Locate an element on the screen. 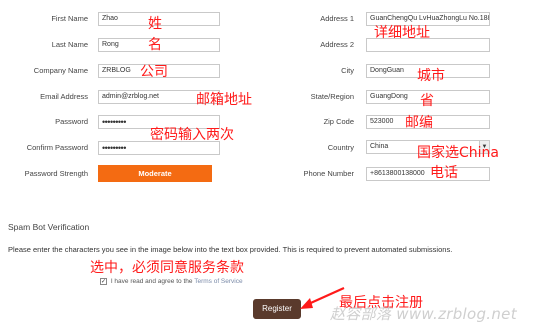 This screenshot has height=329, width=559. password-strength-label: Password Strength is located at coordinates (56, 173).